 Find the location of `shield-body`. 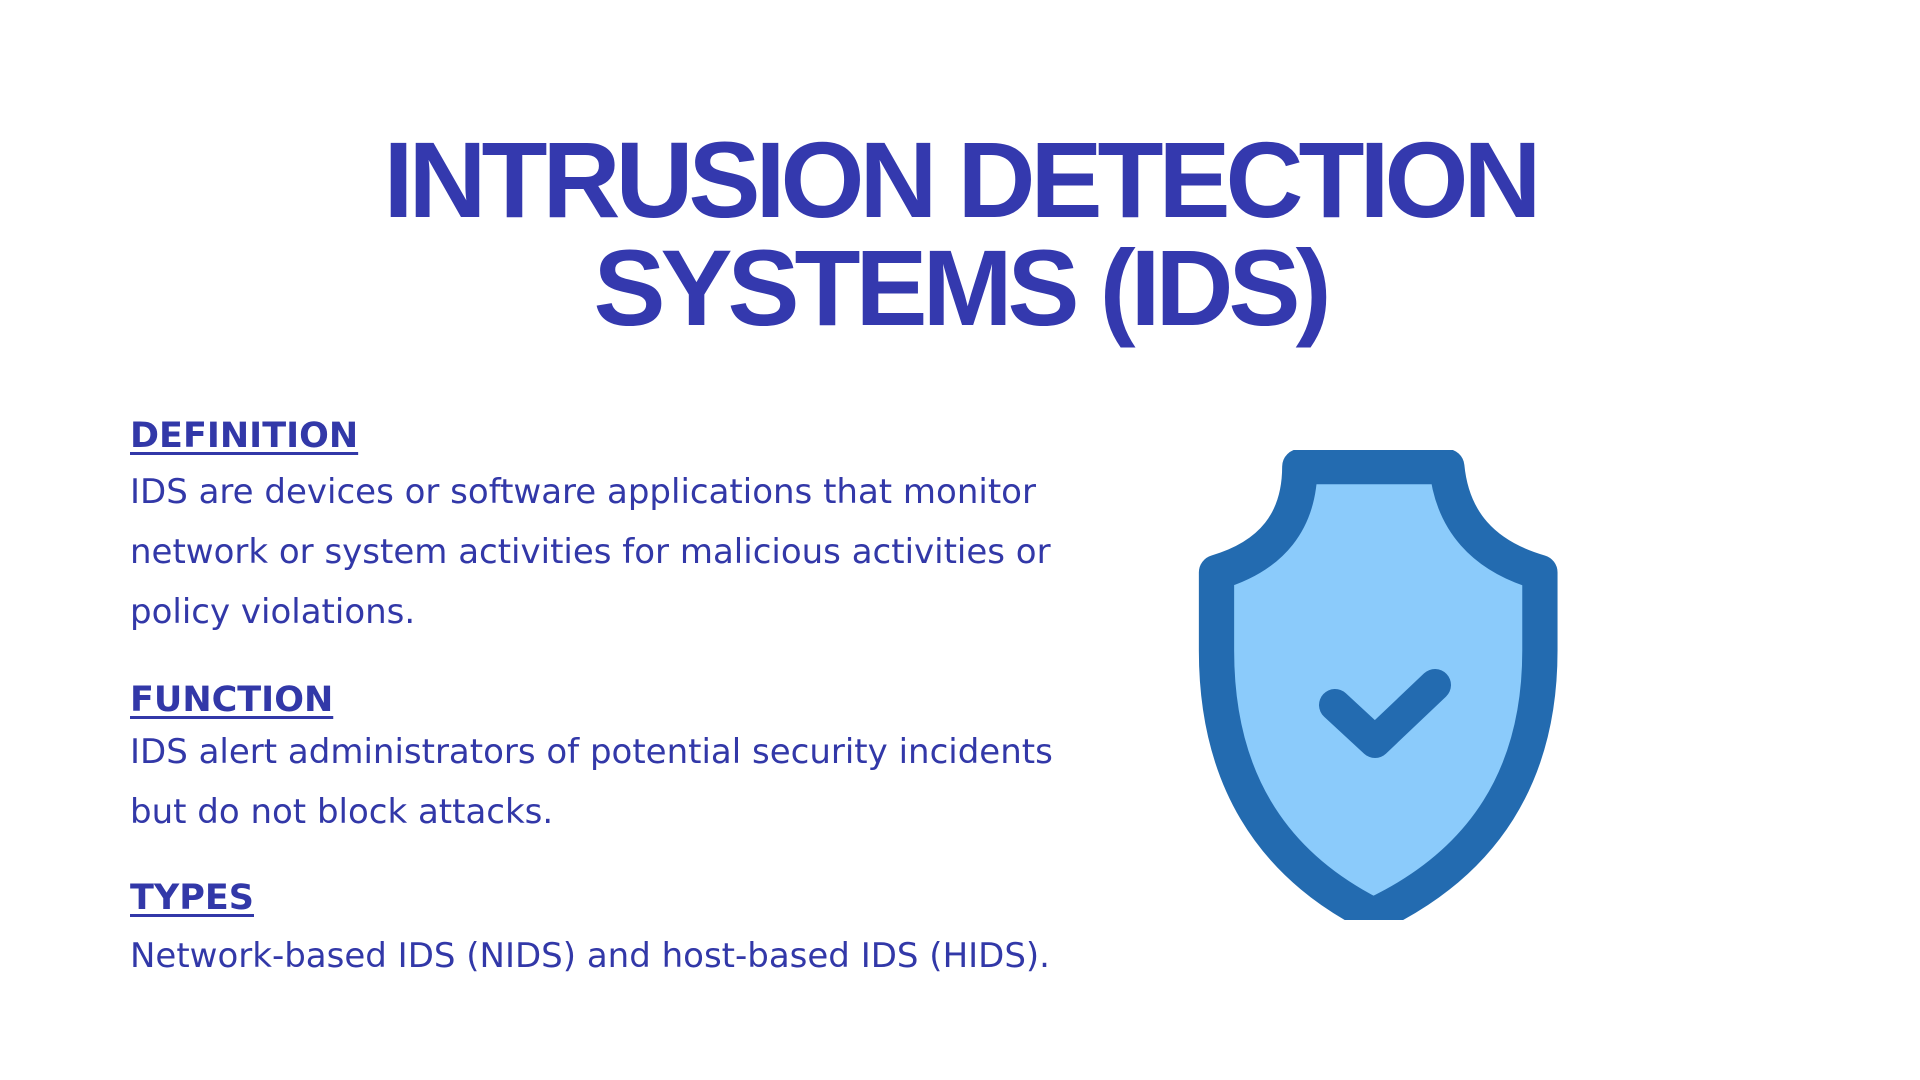

shield-body is located at coordinates (1378, 685).